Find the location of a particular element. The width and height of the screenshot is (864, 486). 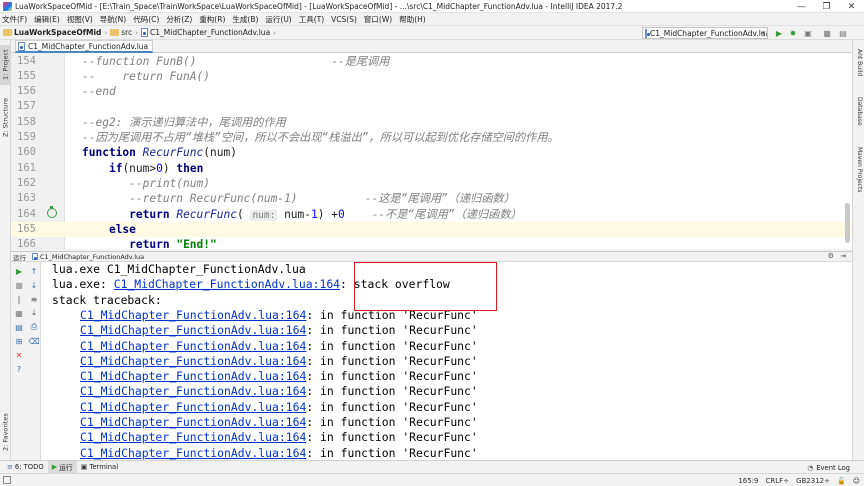

recursion-gutter-icon is located at coordinates (52, 212).